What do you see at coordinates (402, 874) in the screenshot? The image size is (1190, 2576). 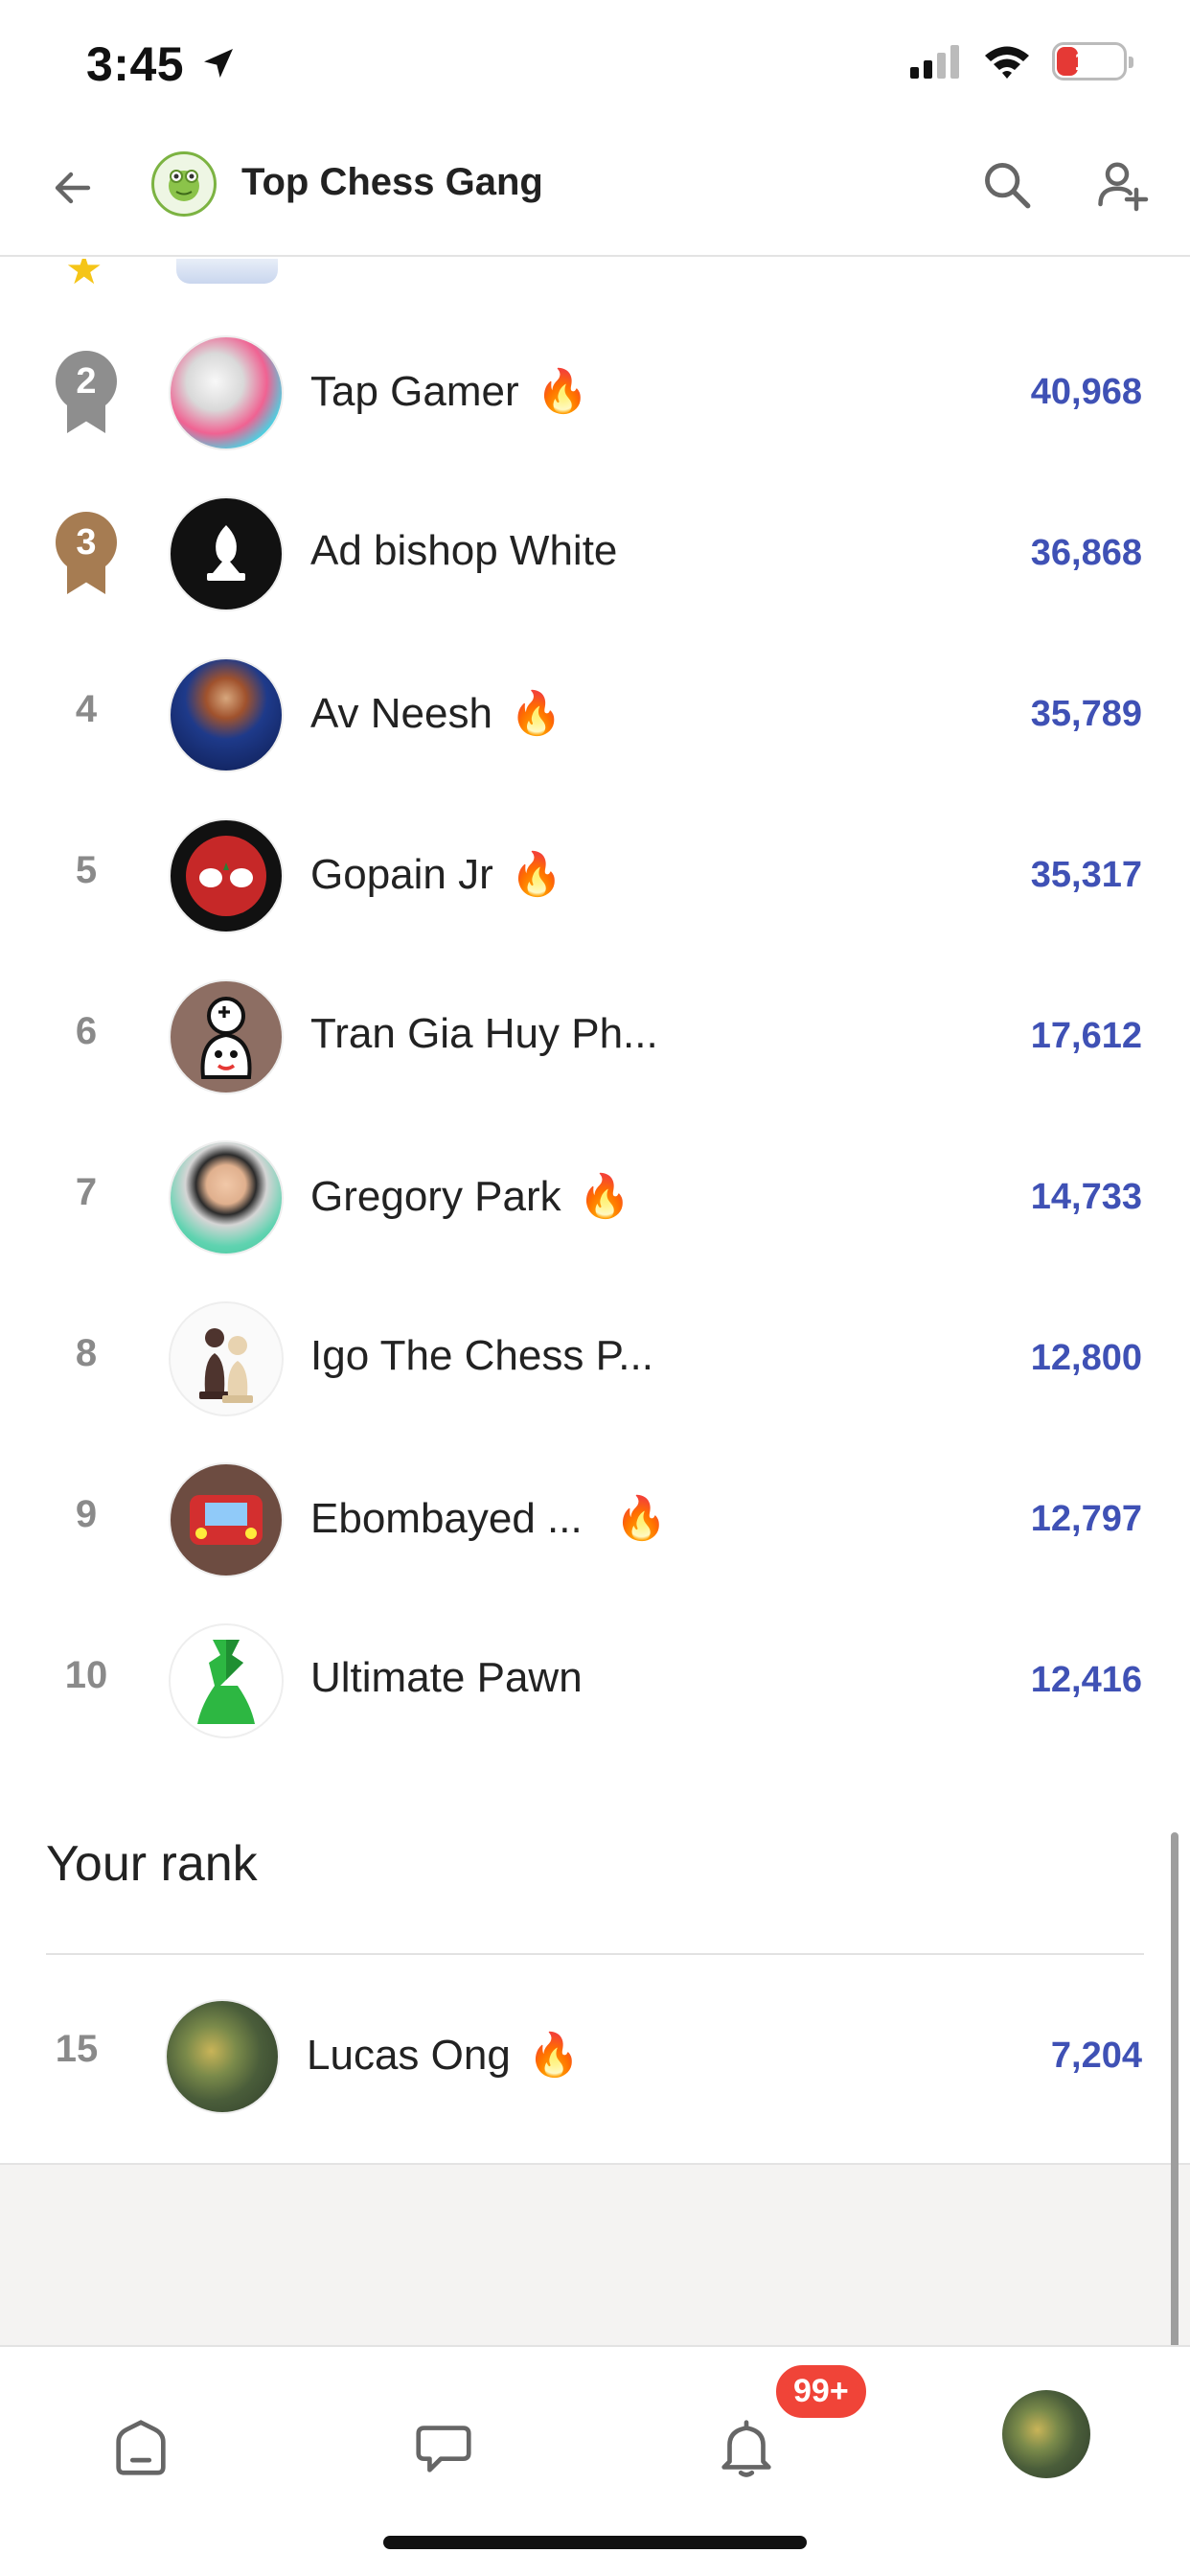 I see `player-name-text: Gopain Jr` at bounding box center [402, 874].